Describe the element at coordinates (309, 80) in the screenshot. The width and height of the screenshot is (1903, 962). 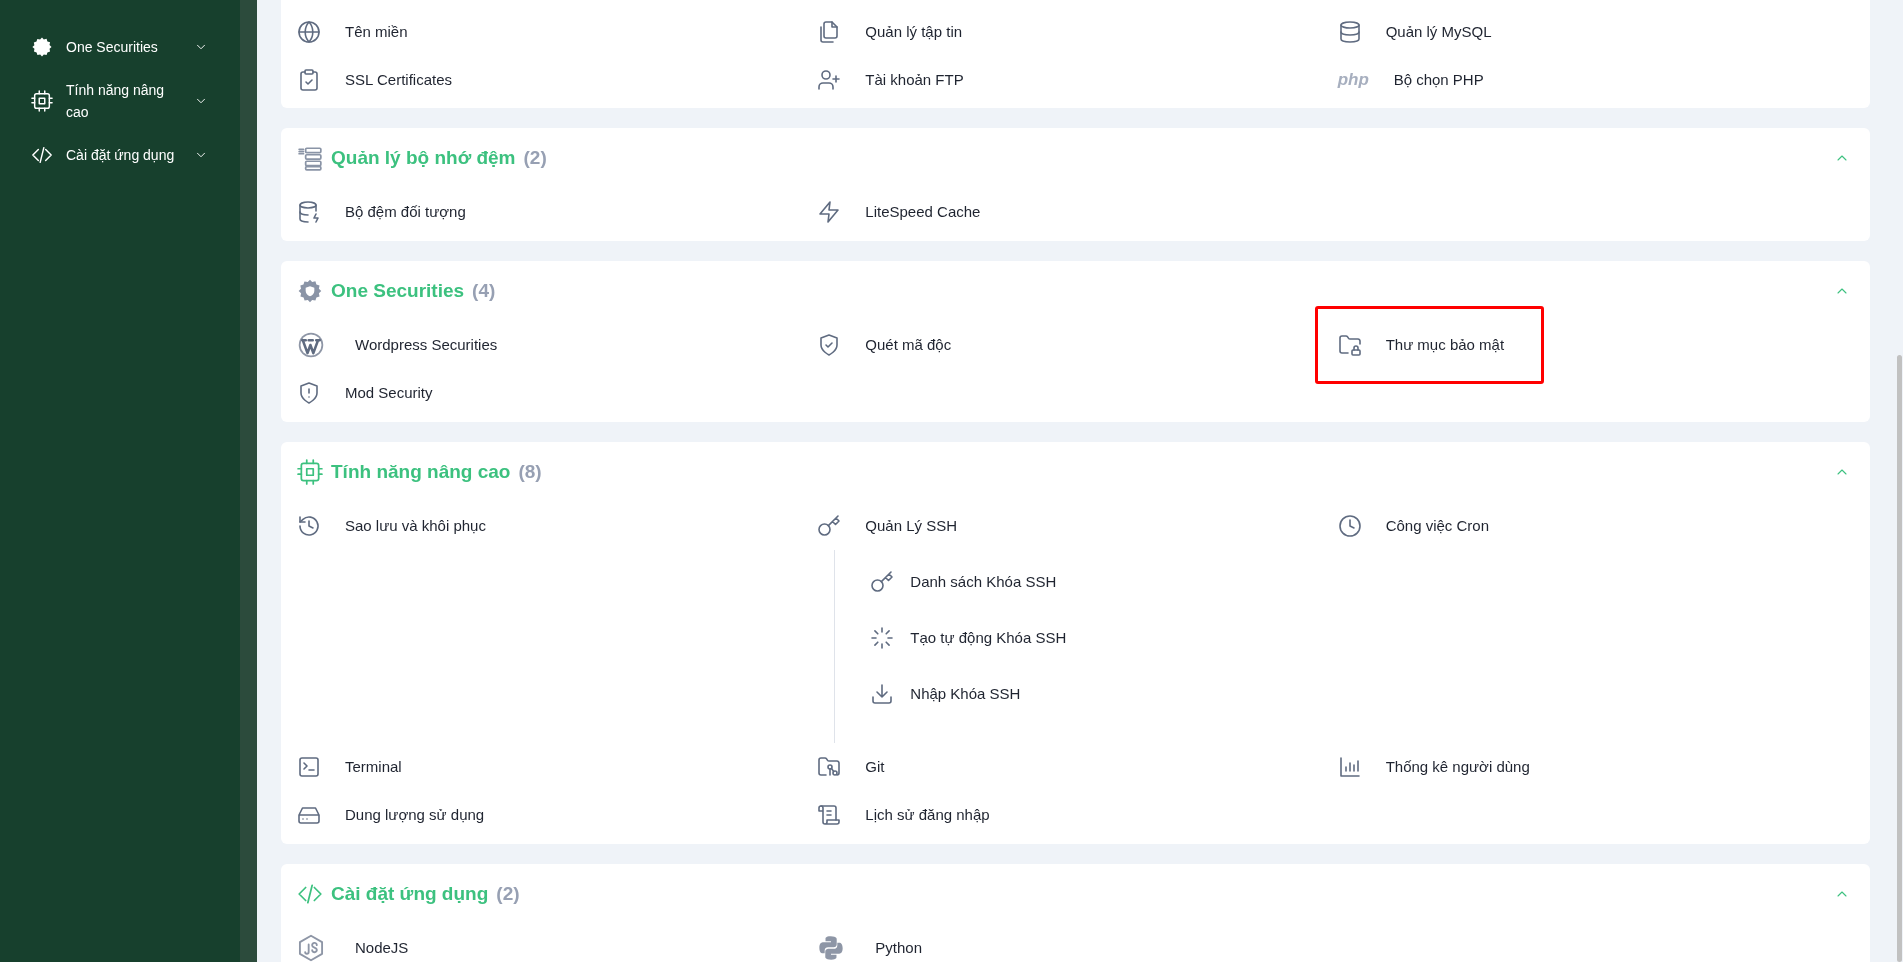
I see `clipboard-check-icon` at that location.